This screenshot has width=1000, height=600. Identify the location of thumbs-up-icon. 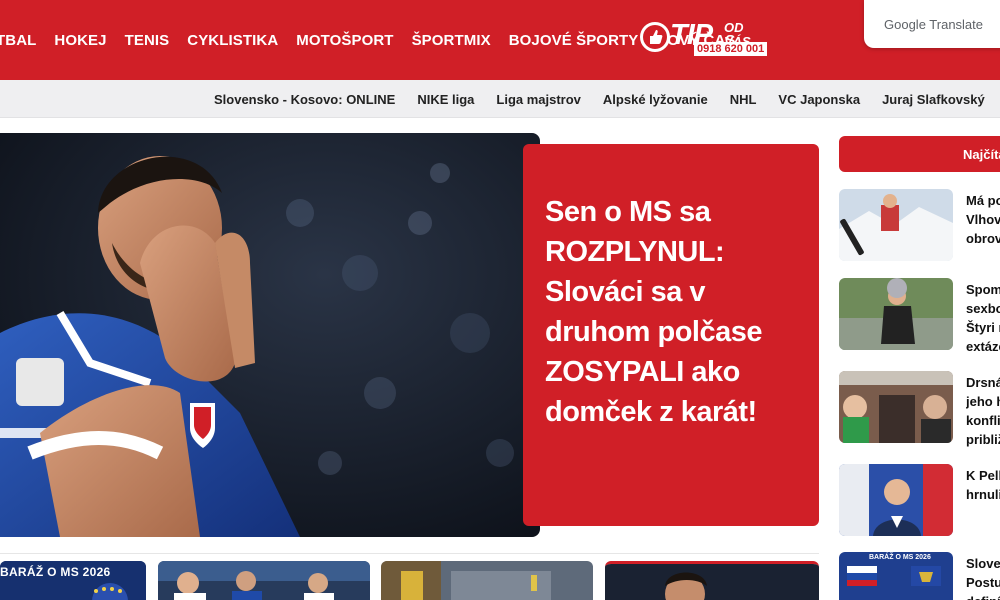
(655, 37).